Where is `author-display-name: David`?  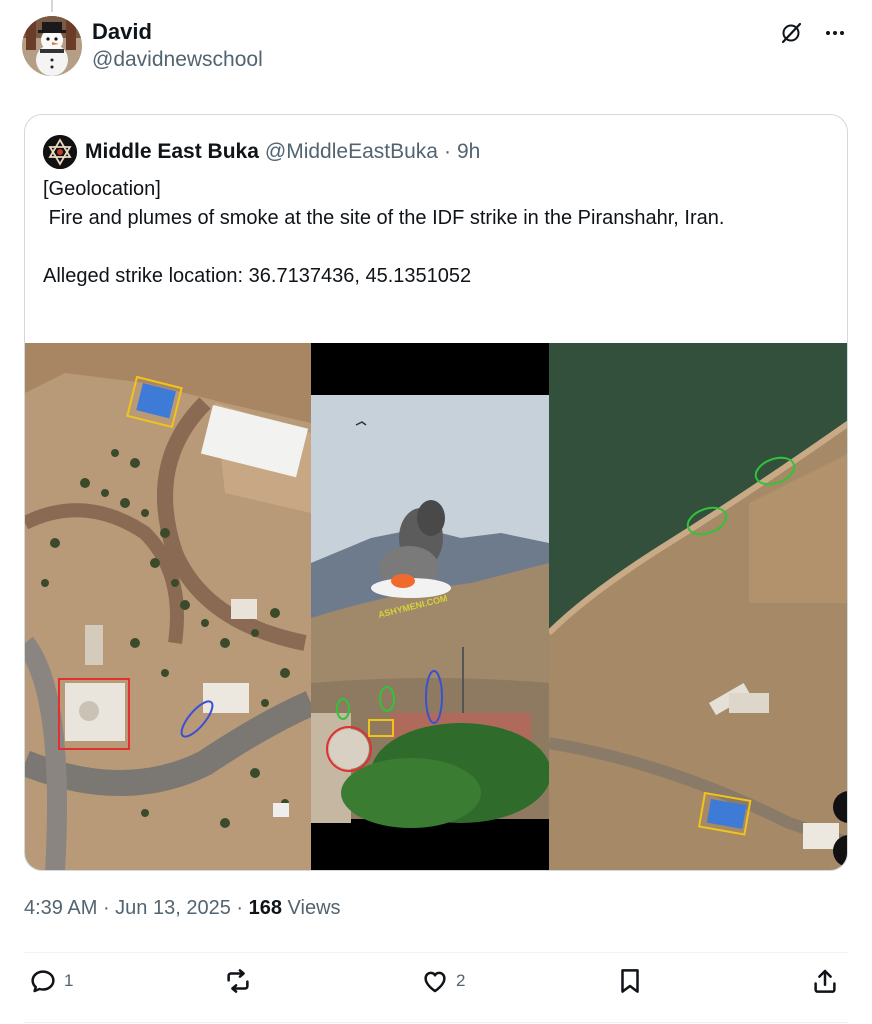
author-display-name: David is located at coordinates (177, 32).